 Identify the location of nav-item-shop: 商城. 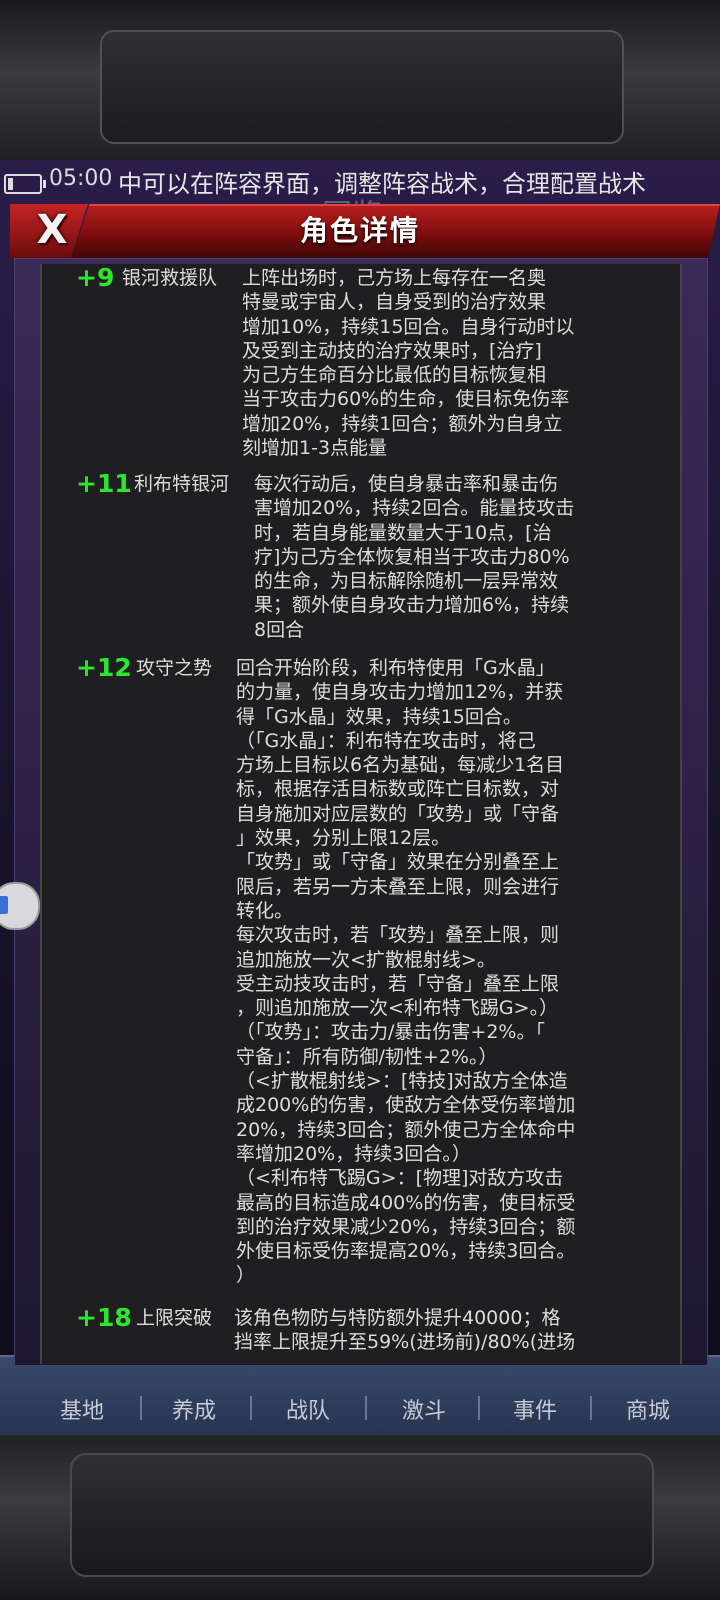
(648, 1409).